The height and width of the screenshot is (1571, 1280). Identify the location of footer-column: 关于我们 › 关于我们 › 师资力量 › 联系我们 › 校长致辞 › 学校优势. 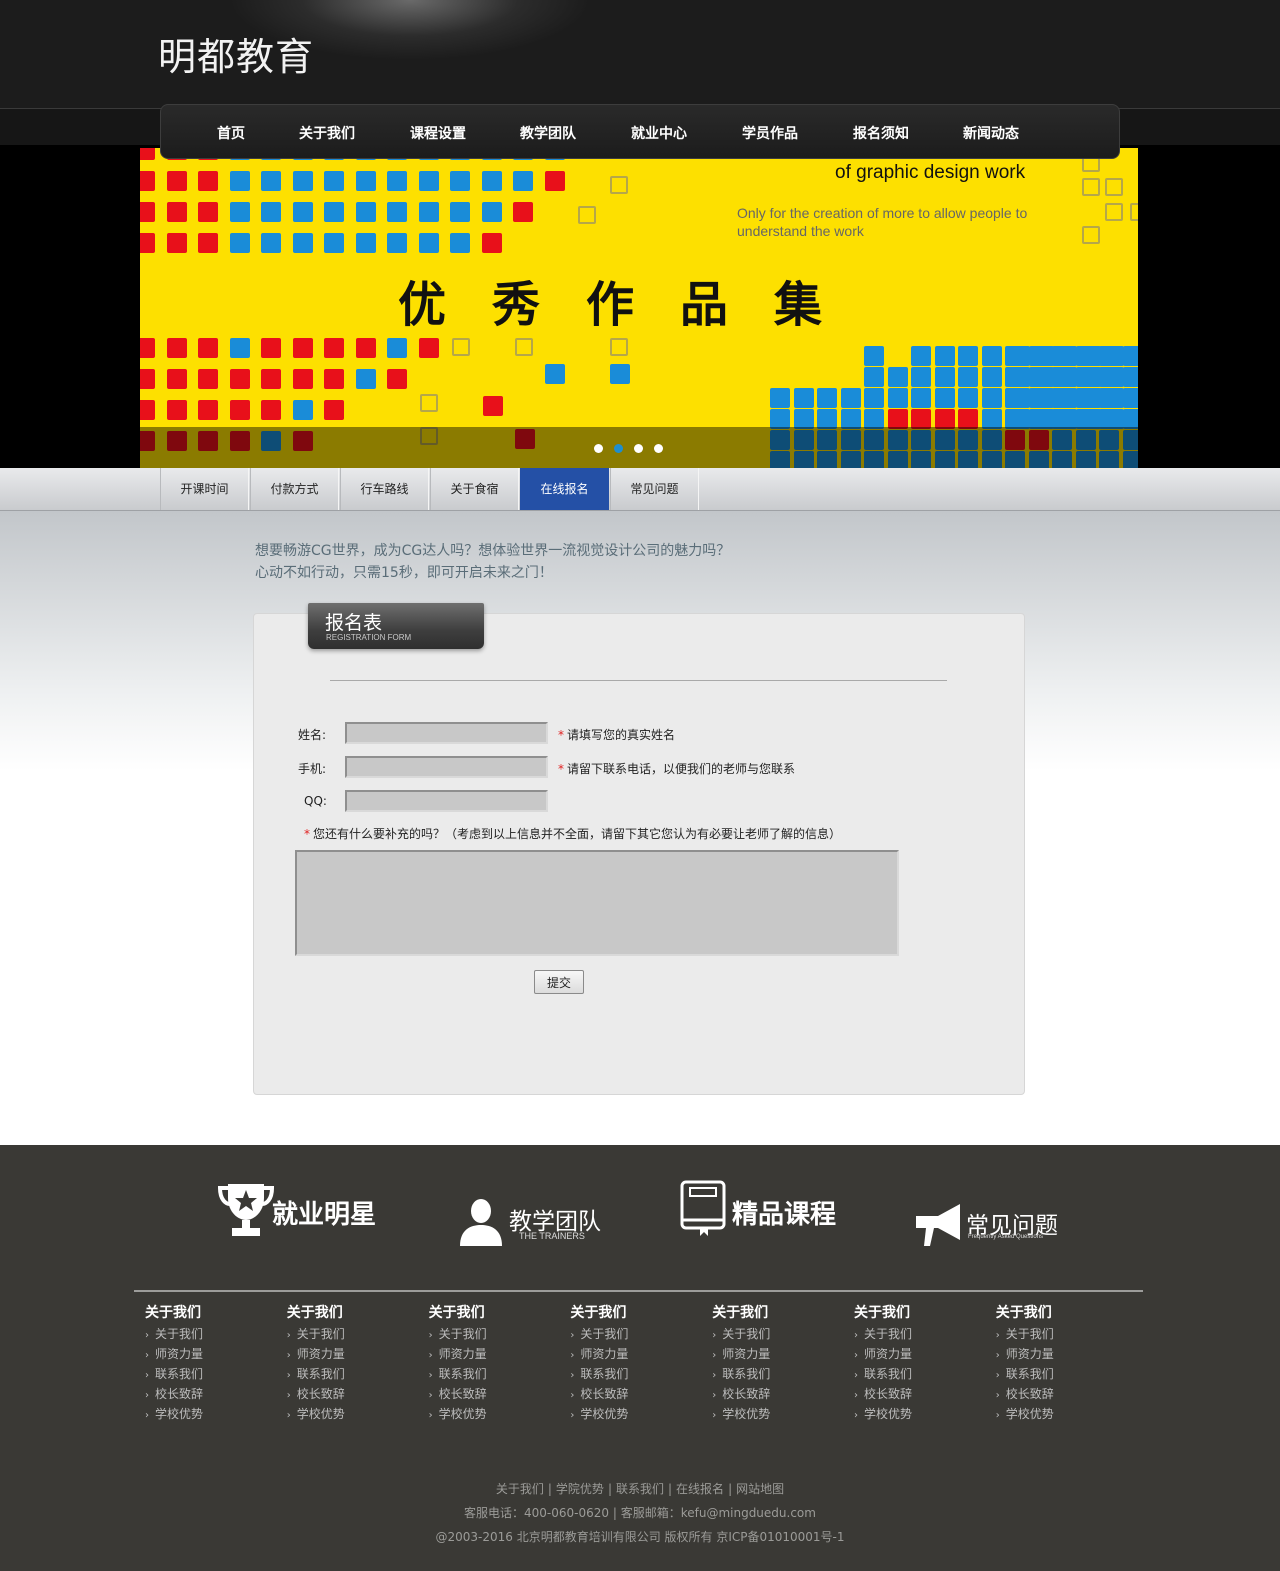
(1056, 1363).